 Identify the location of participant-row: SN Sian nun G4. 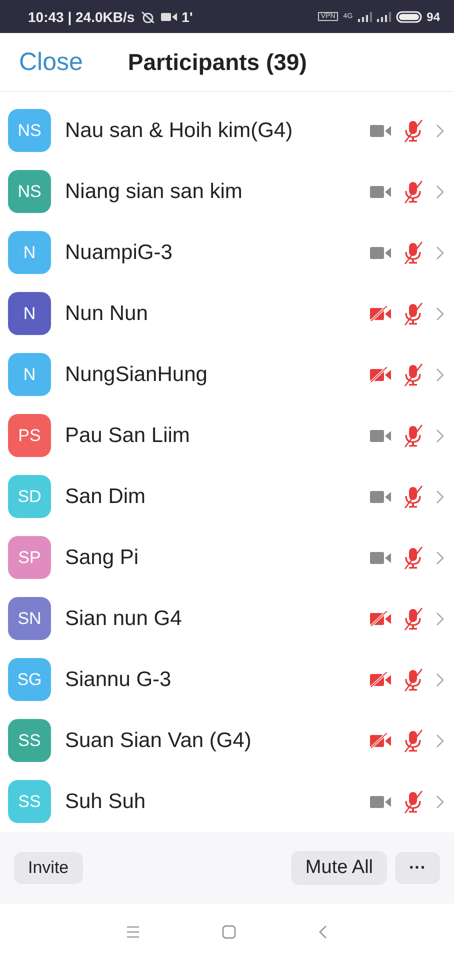
(227, 618).